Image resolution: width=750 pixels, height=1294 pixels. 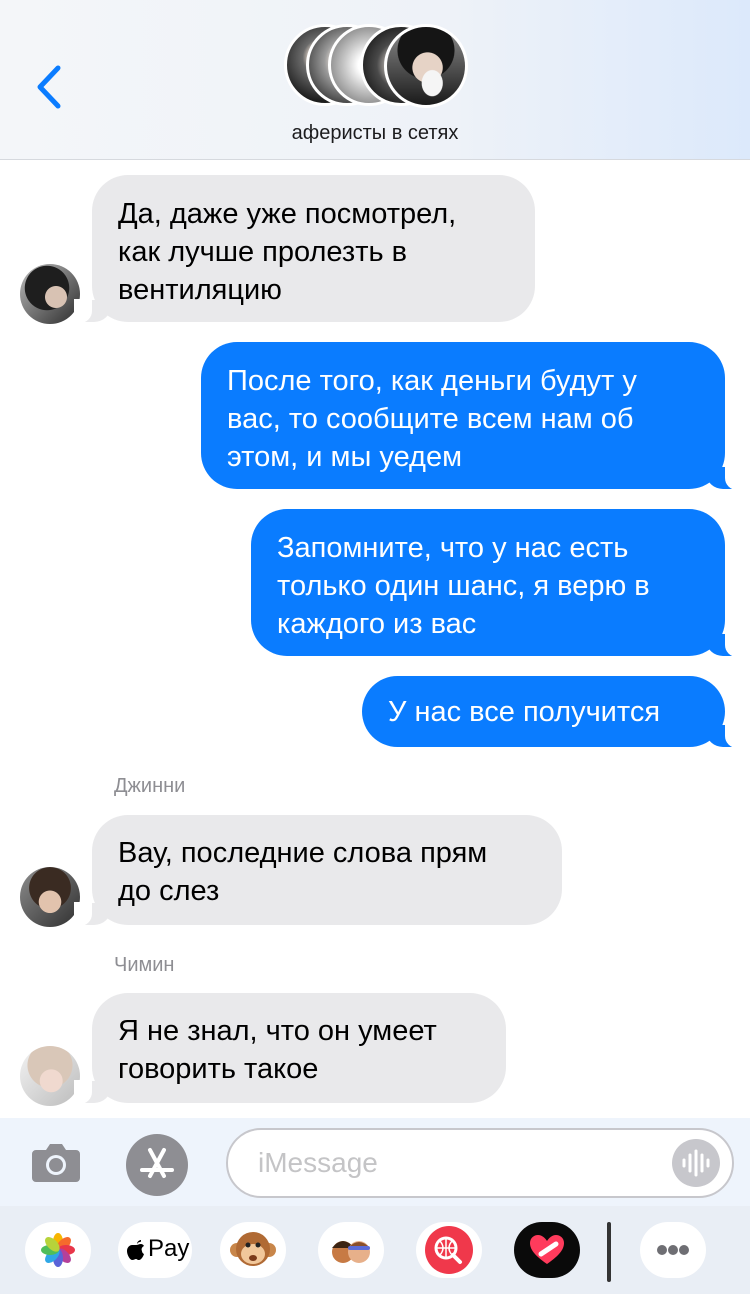 I want to click on photos-app-button, so click(x=58, y=1250).